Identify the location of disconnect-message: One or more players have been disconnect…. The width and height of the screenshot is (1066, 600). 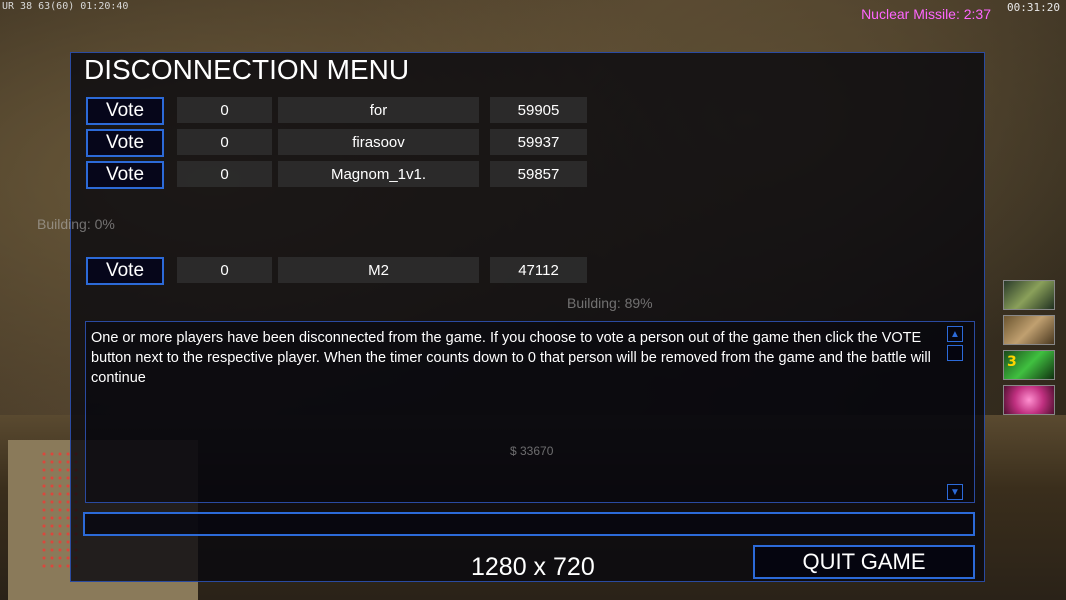
(511, 358).